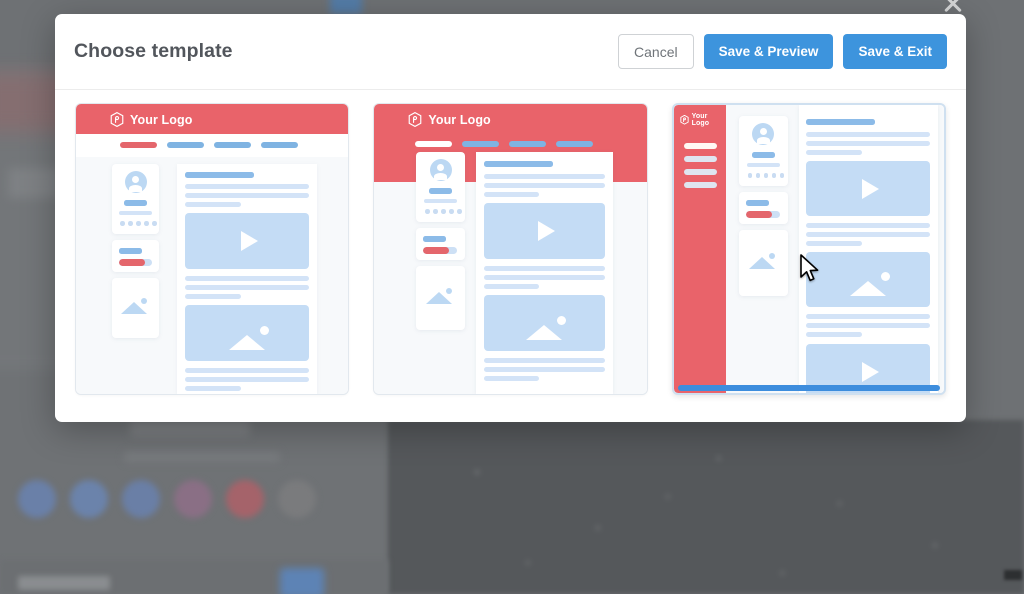 This screenshot has width=1024, height=594. I want to click on save-and-exit-button: Save & Exit, so click(895, 51).